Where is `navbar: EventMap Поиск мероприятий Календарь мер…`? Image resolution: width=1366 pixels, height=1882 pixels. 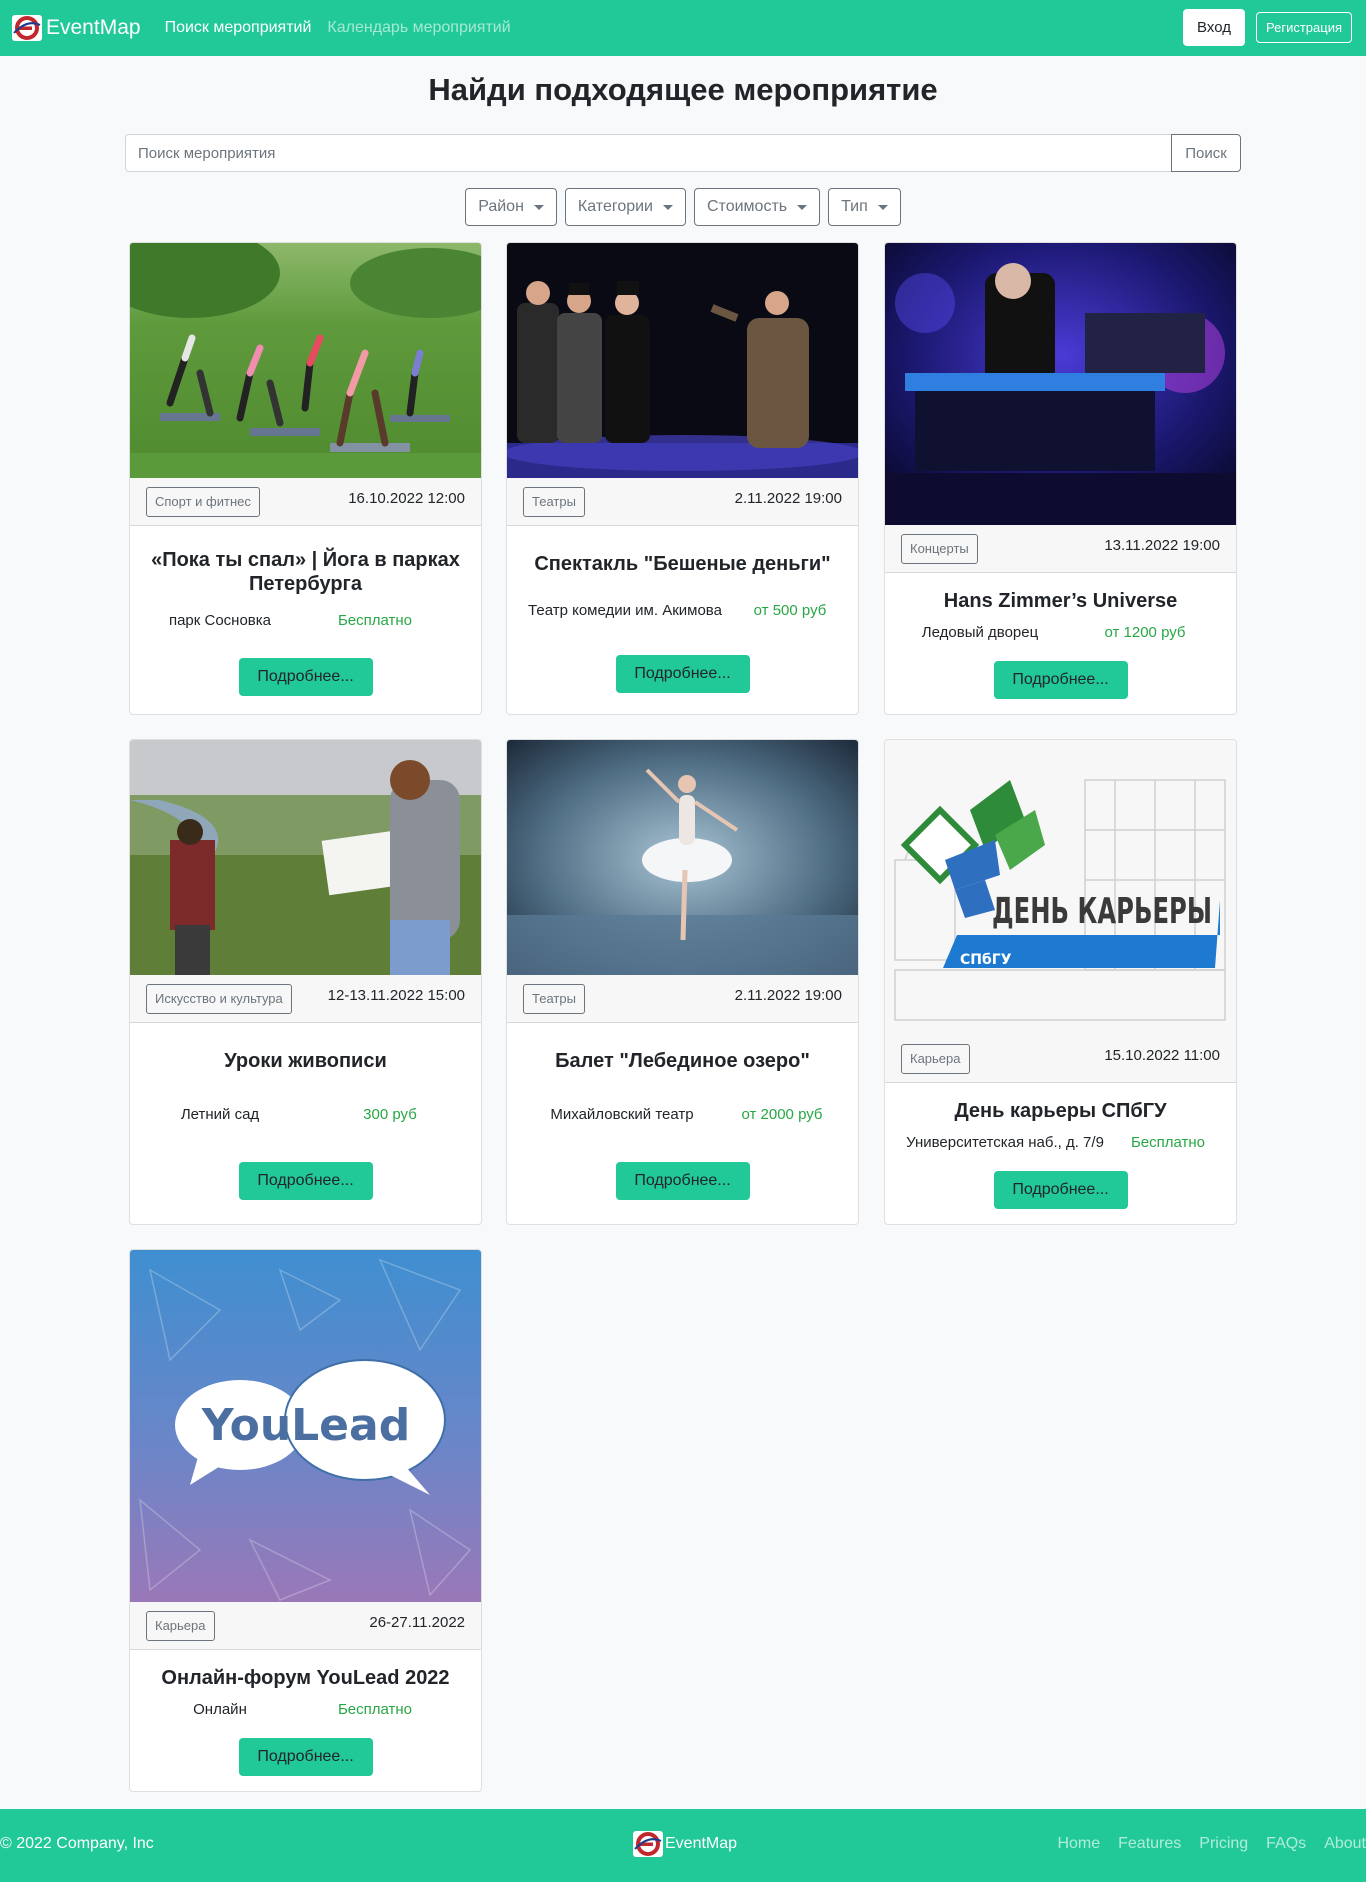
navbar: EventMap Поиск мероприятий Календарь мер… is located at coordinates (683, 28).